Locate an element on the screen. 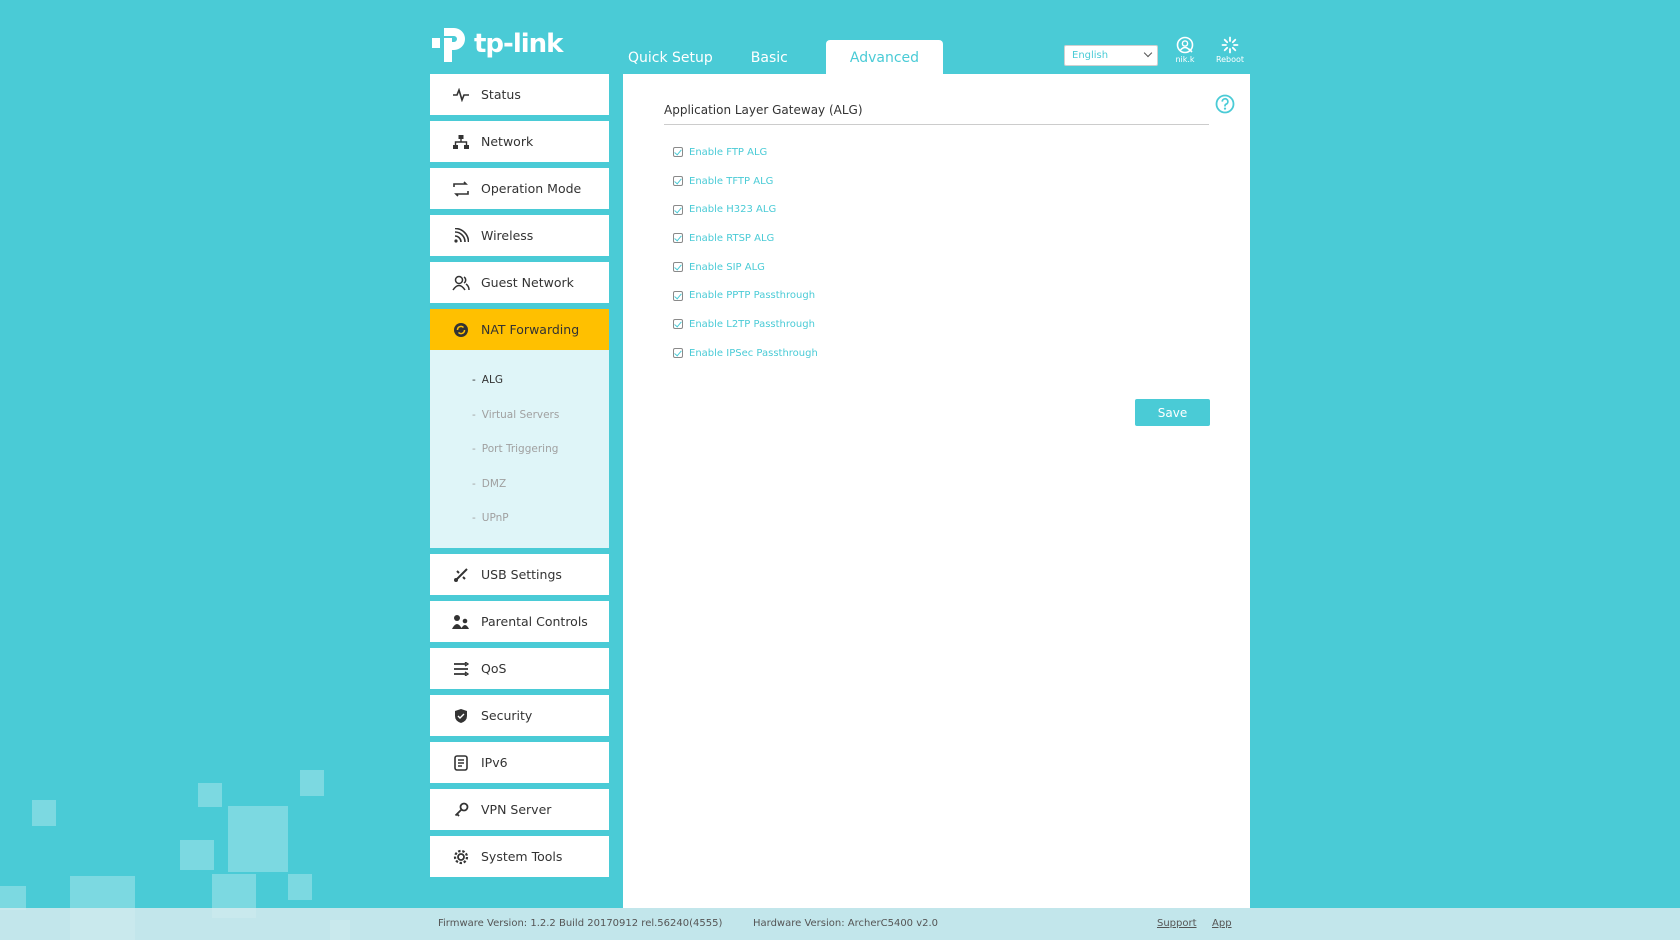  sidebar-item-operation-mode: Operation Mode is located at coordinates (519, 188).